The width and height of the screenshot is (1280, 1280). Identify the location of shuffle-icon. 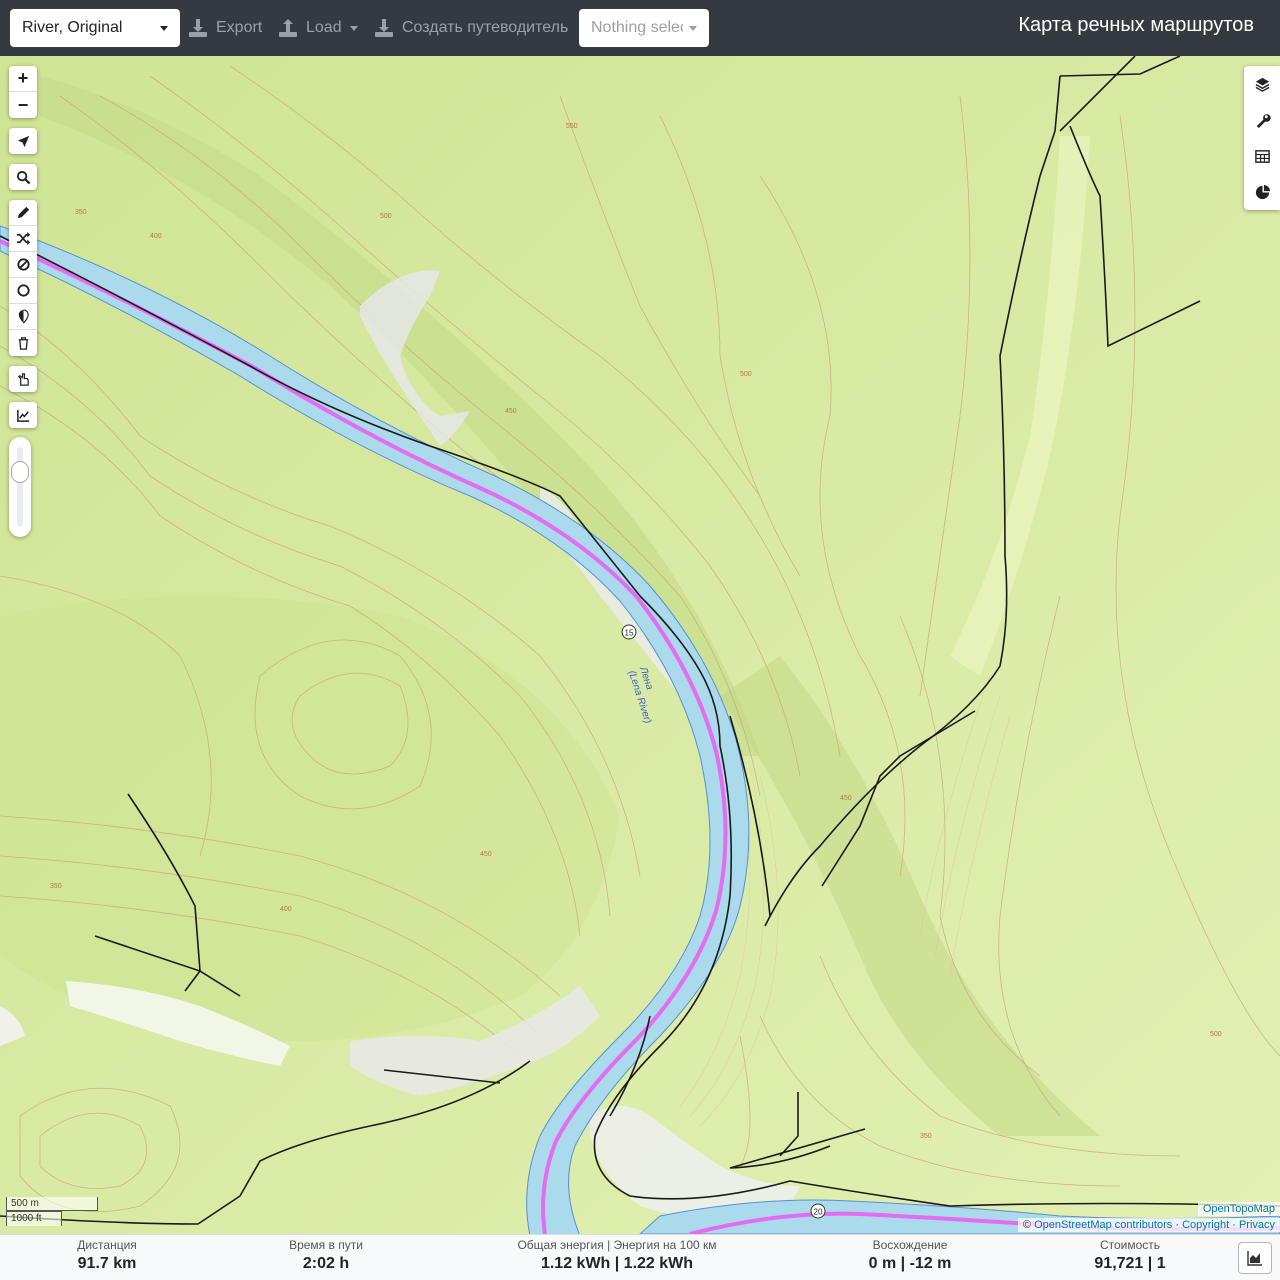
(23, 238).